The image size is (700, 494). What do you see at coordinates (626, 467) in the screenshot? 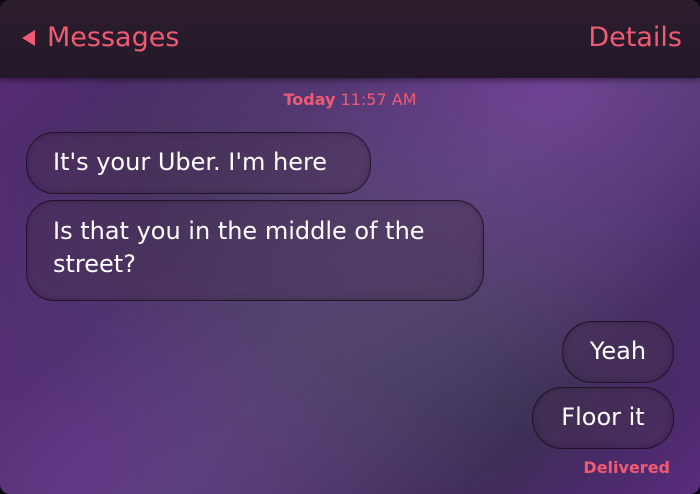
I see `delivery-status: Delivered` at bounding box center [626, 467].